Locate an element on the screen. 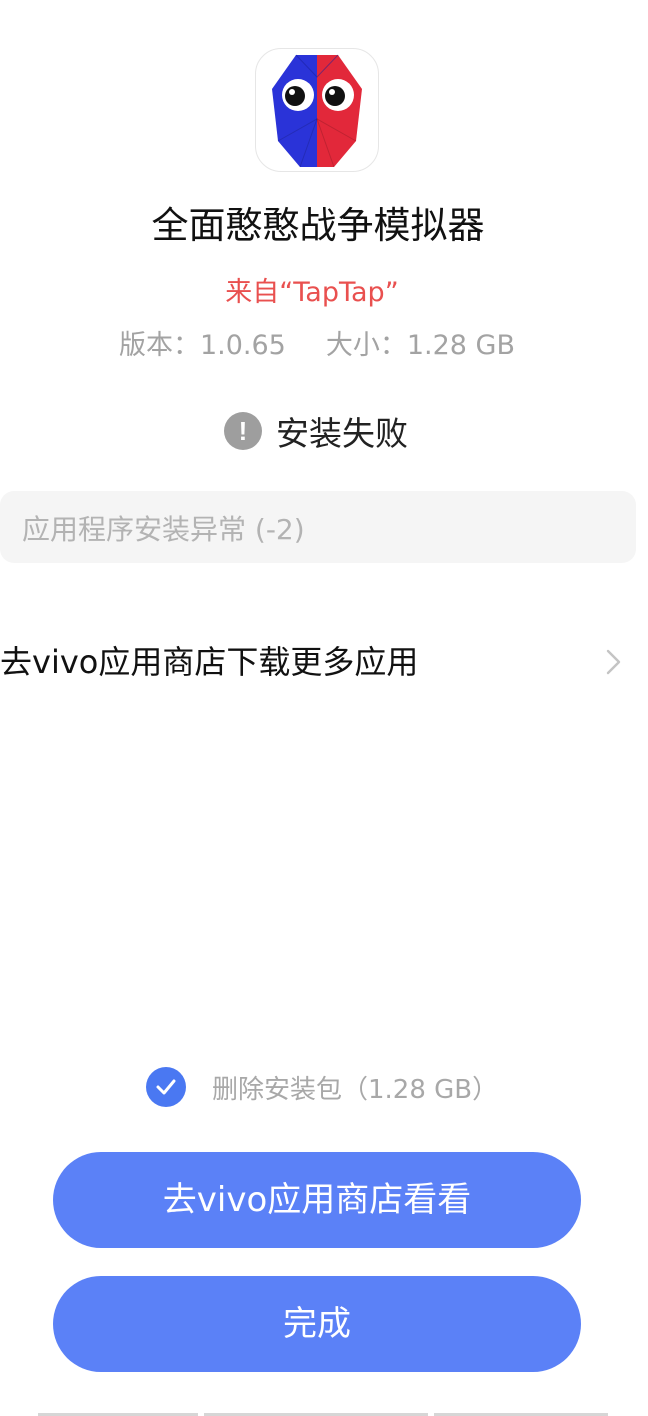  store-link-label: 去vivo应用商店下载更多应用 is located at coordinates (209, 662).